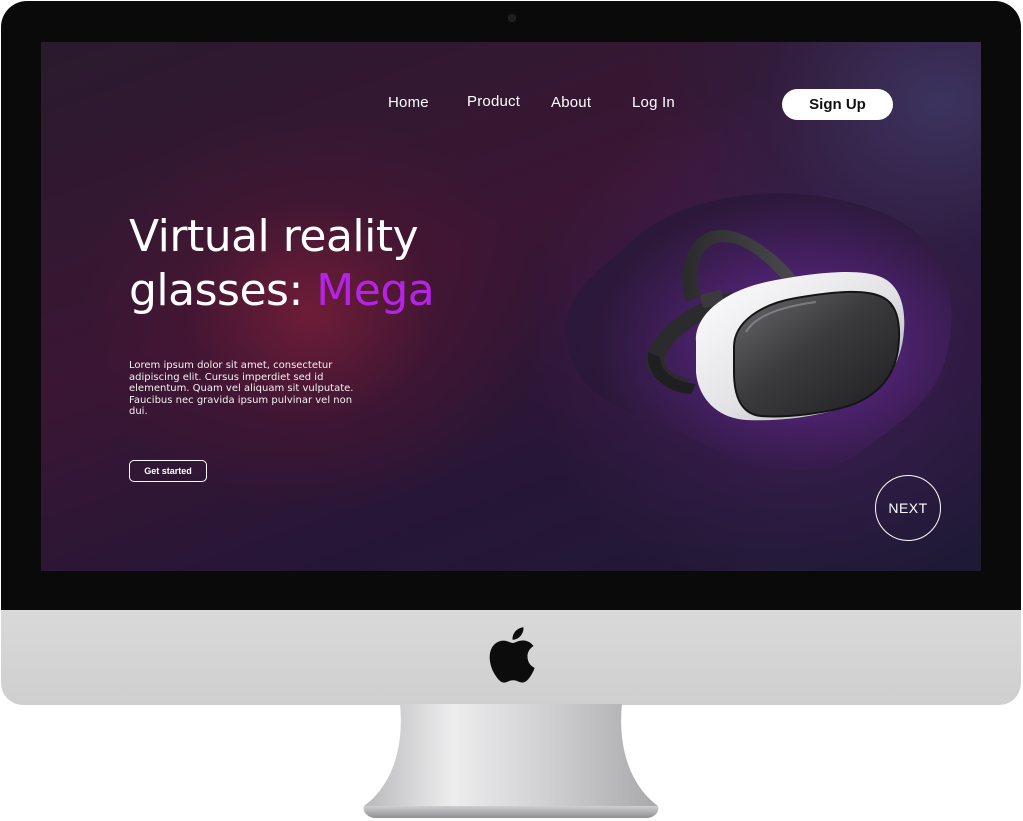 The width and height of the screenshot is (1023, 821). I want to click on nav-about-link: About, so click(571, 102).